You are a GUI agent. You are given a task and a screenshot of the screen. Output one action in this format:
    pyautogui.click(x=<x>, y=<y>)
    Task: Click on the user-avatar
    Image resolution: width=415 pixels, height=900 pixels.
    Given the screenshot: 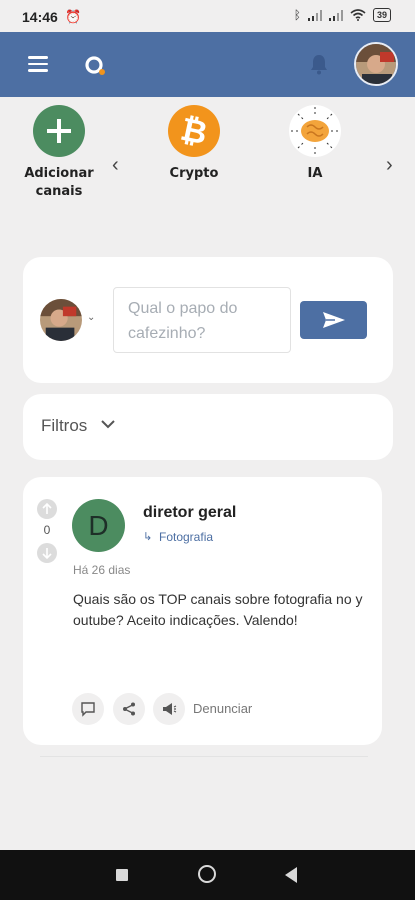 What is the action you would take?
    pyautogui.click(x=376, y=64)
    